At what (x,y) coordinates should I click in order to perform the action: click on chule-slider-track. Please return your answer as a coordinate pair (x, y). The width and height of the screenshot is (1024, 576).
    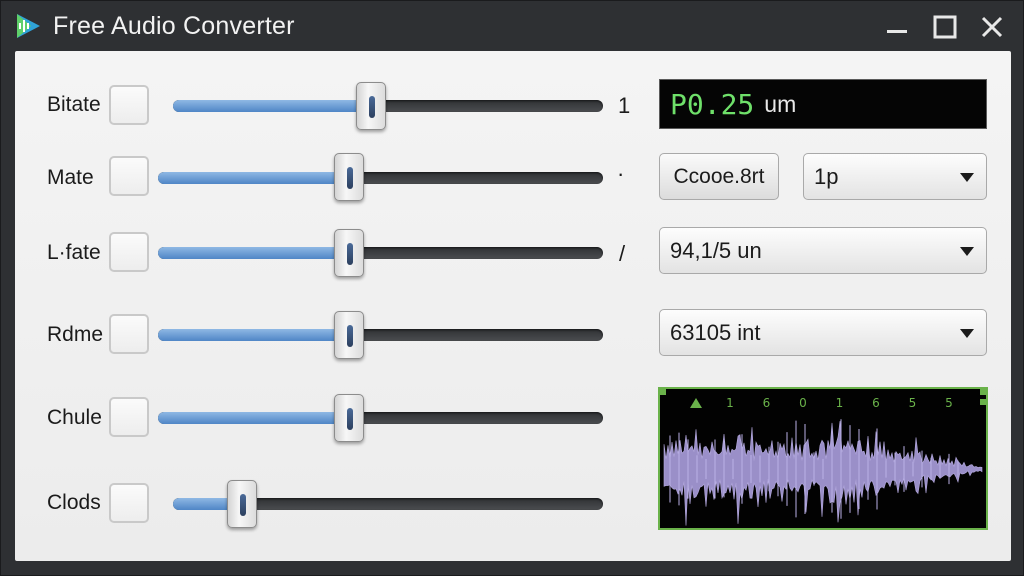
    Looking at the image, I should click on (380, 418).